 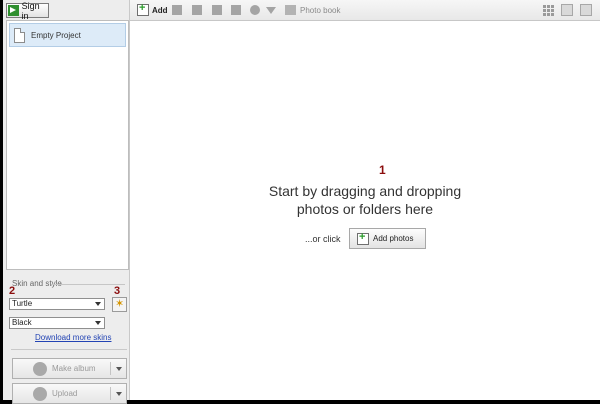 I want to click on step-number-2: 2, so click(x=12, y=291).